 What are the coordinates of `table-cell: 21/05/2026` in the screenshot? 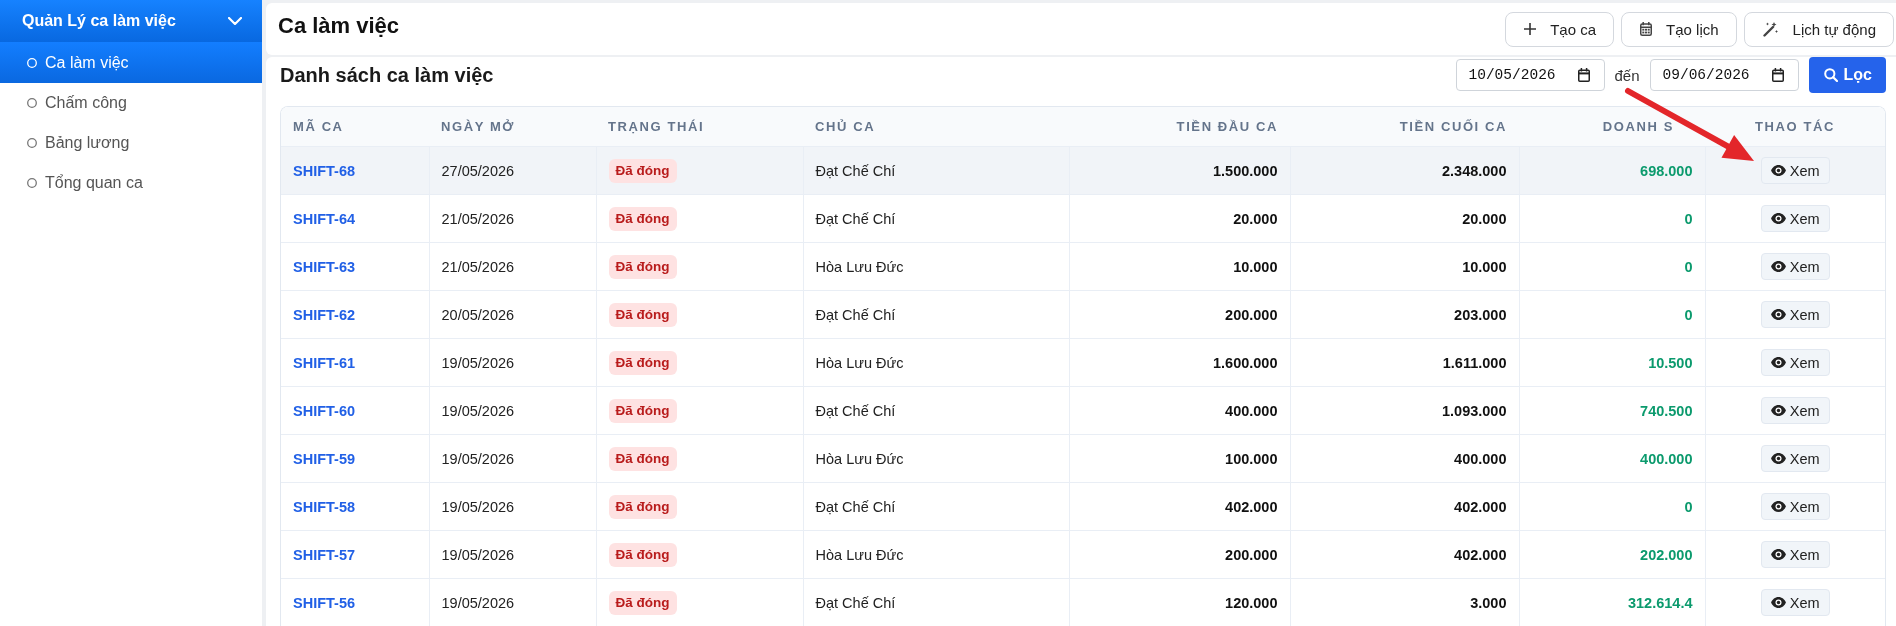 It's located at (512, 218).